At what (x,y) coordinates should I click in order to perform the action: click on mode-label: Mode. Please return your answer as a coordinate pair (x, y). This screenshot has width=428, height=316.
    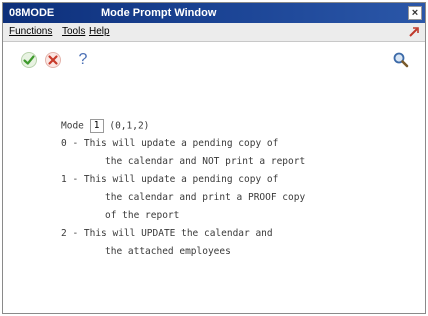
    Looking at the image, I should click on (72, 126).